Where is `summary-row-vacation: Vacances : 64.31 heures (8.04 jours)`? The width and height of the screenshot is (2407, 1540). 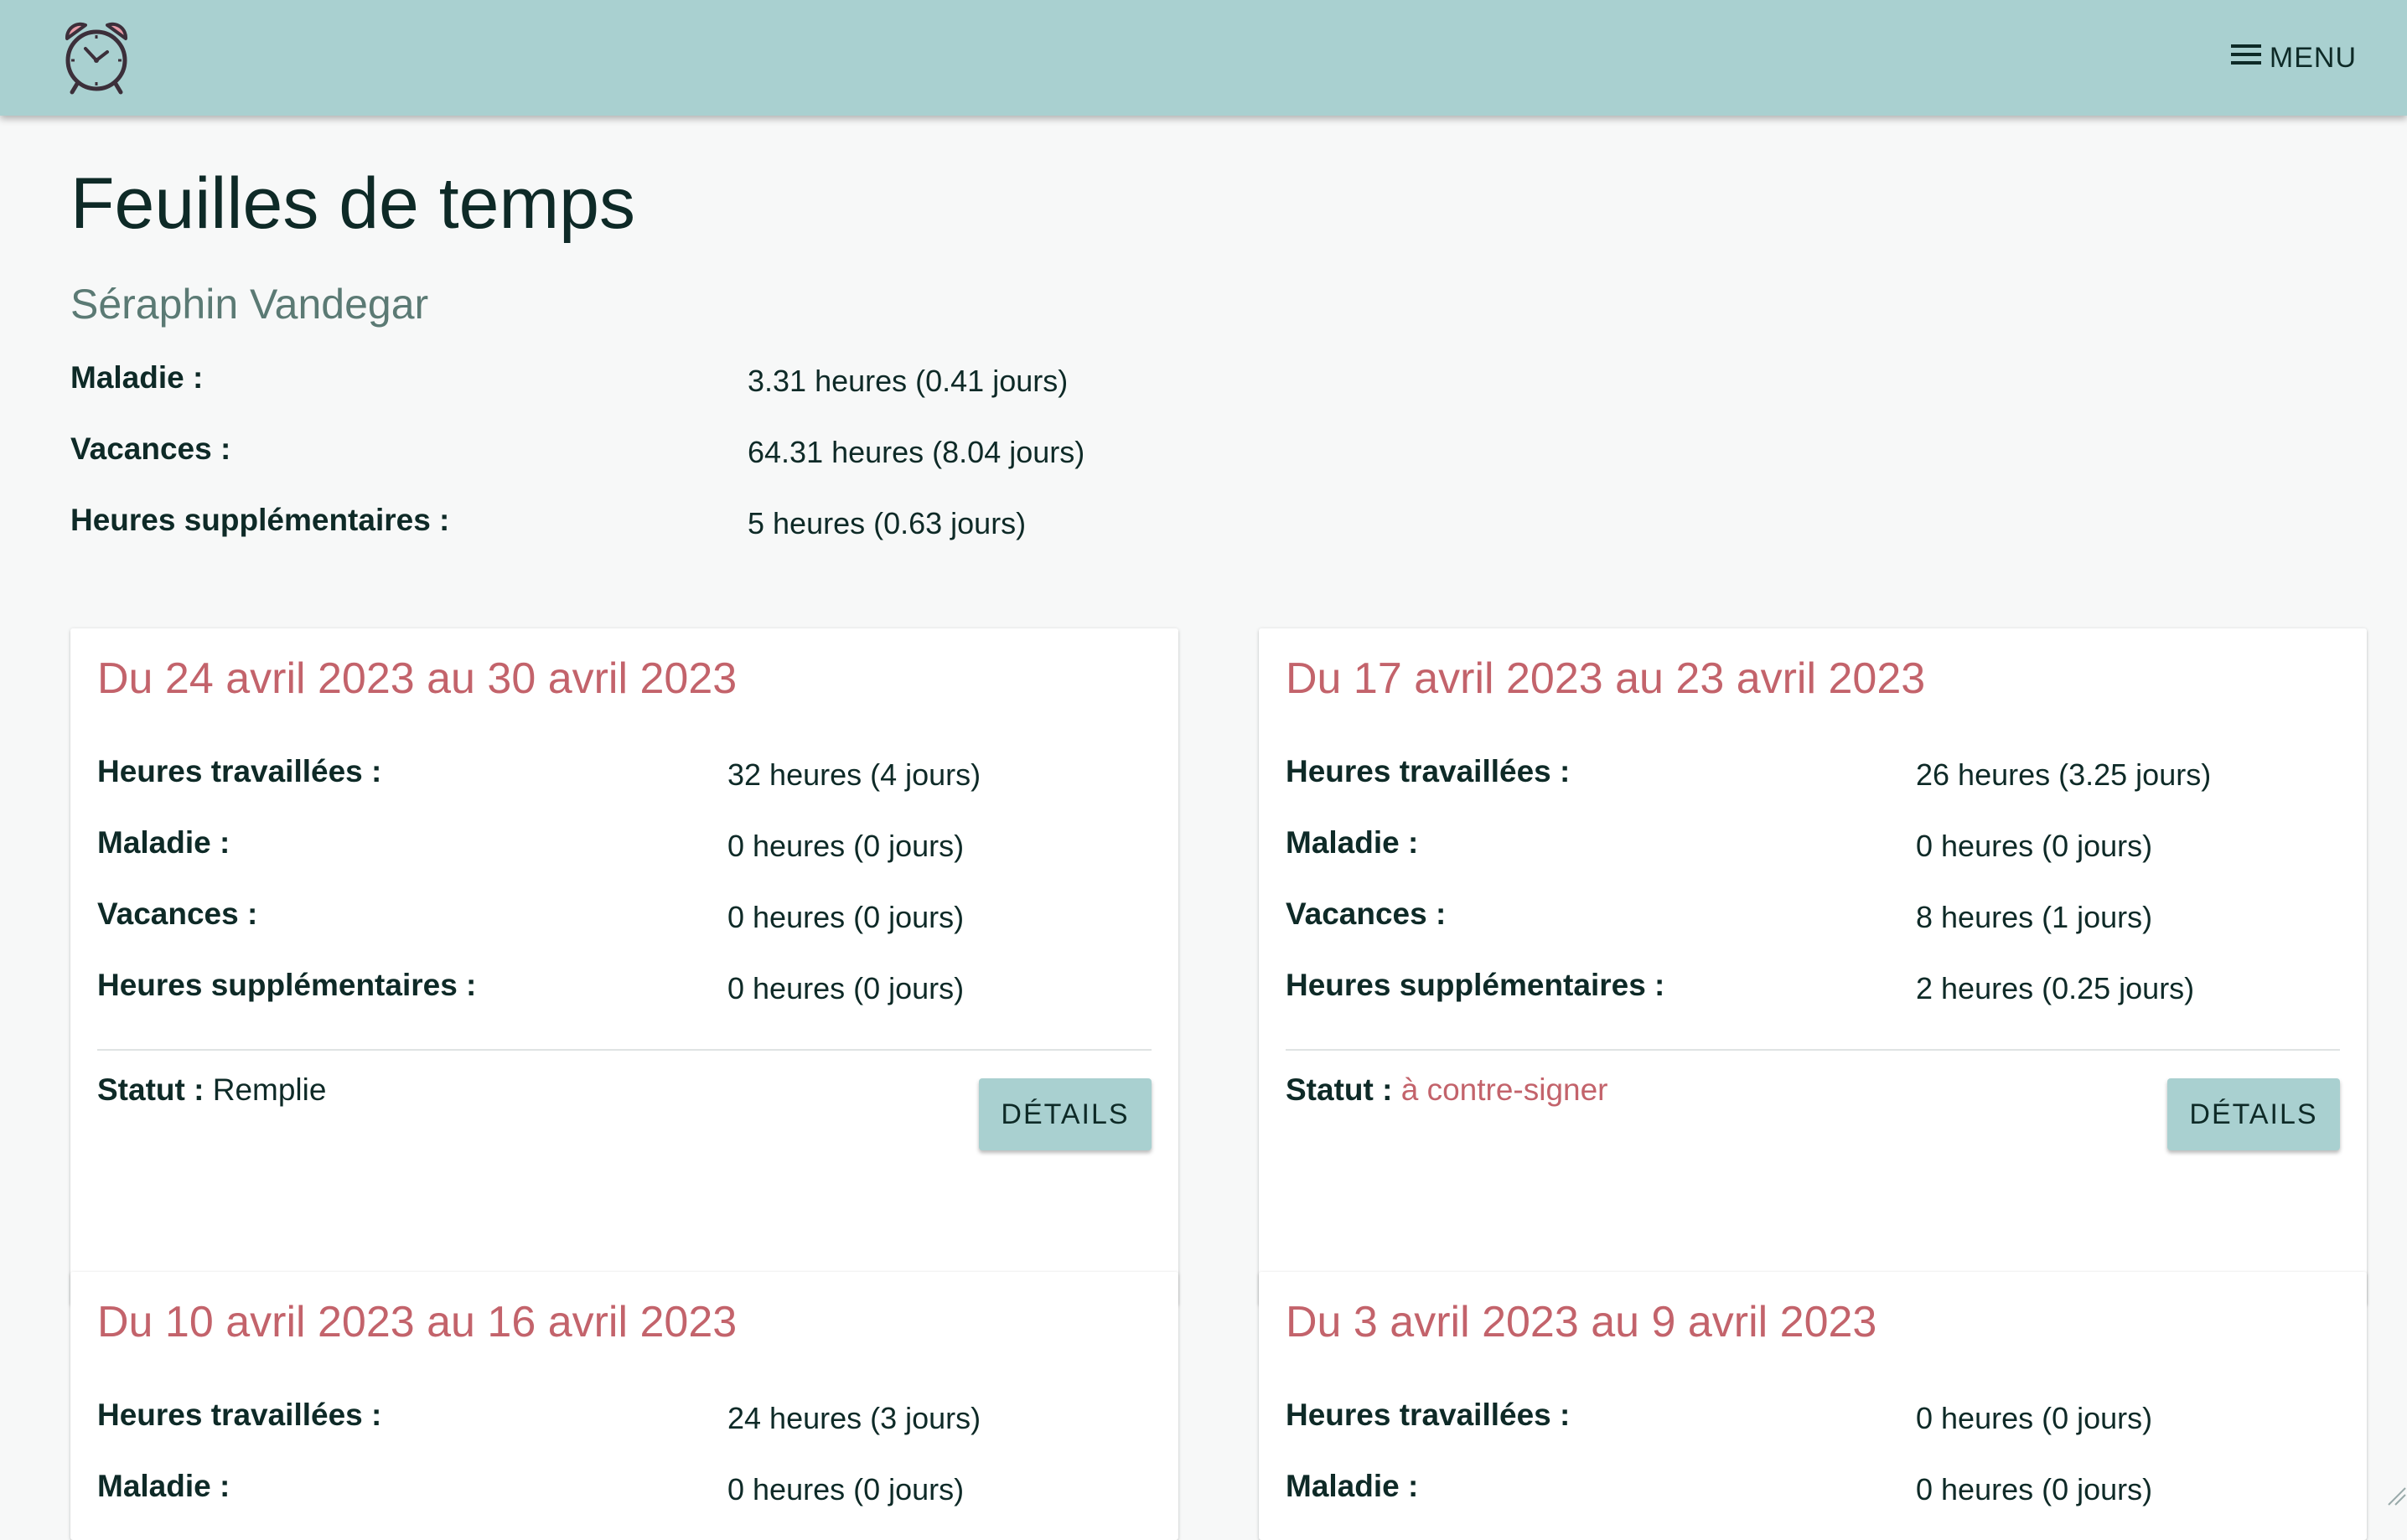
summary-row-vacation: Vacances : 64.31 heures (8.04 jours) is located at coordinates (657, 467).